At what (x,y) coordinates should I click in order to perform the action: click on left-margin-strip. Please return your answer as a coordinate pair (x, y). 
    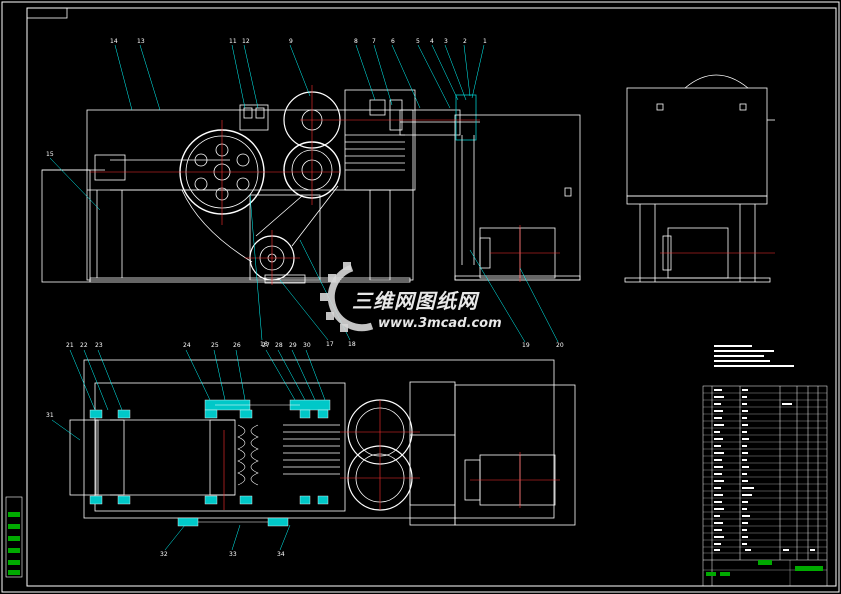
    Looking at the image, I should click on (14, 537).